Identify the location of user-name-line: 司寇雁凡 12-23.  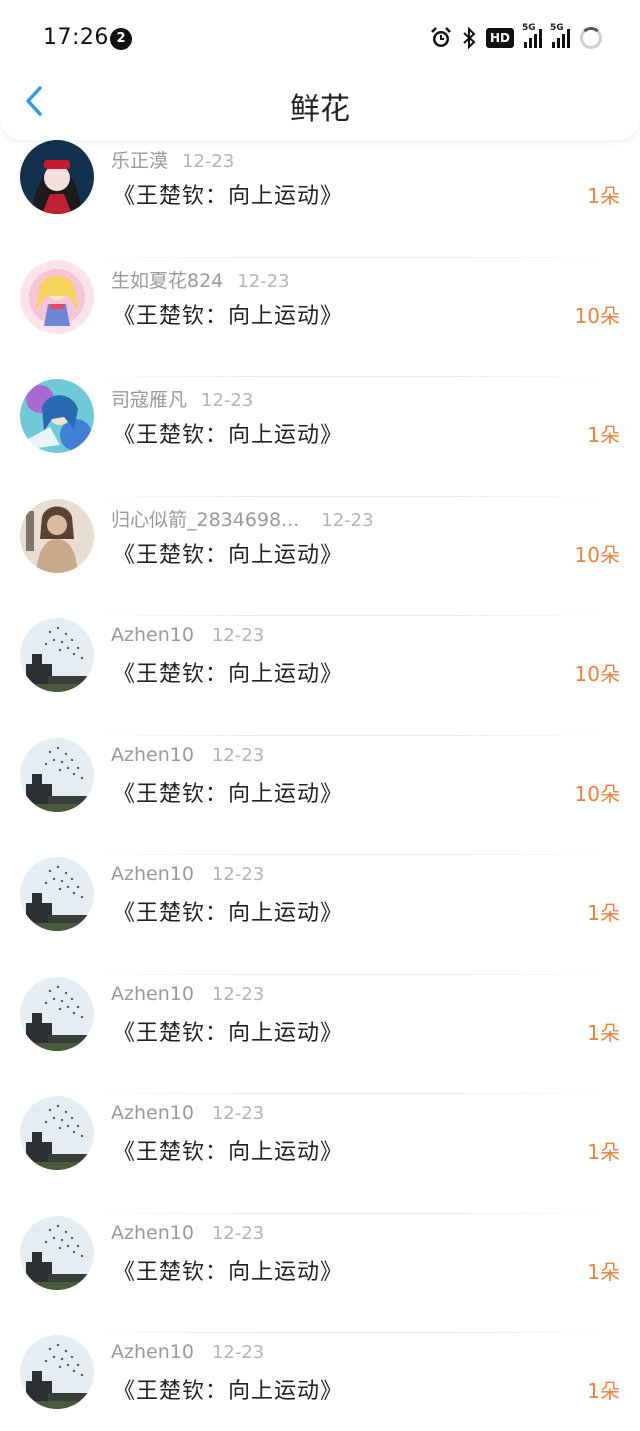
(182, 398).